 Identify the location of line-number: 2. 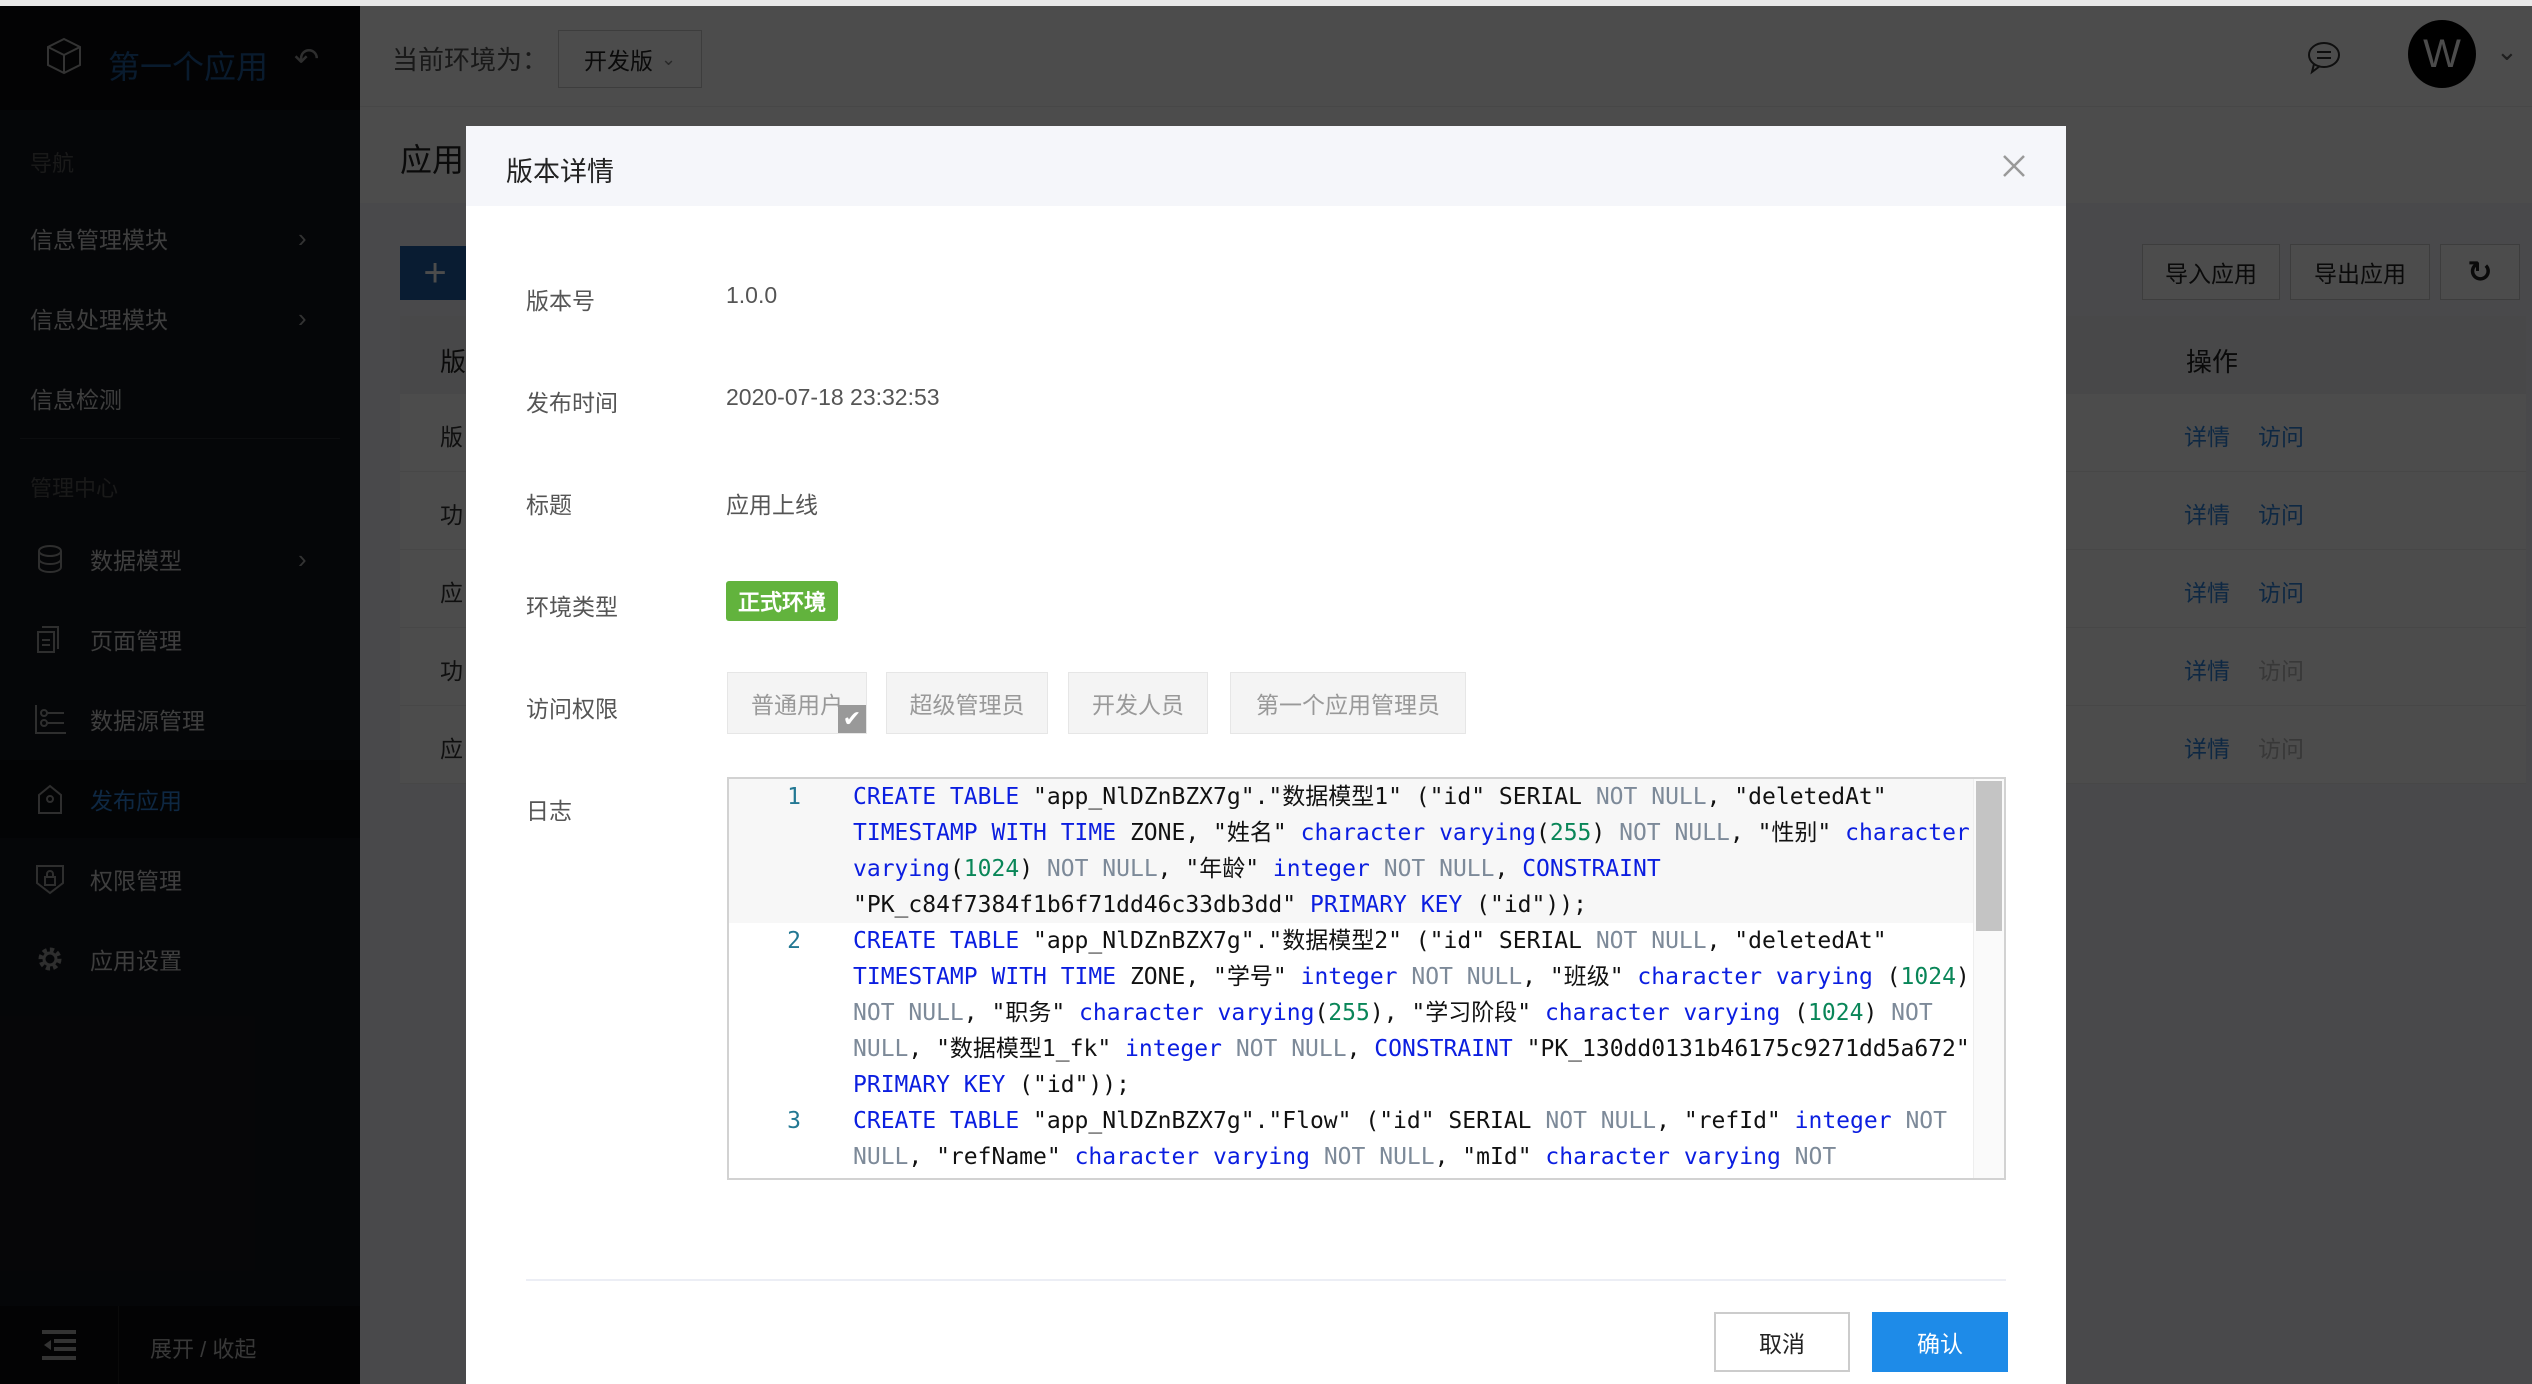
(794, 941).